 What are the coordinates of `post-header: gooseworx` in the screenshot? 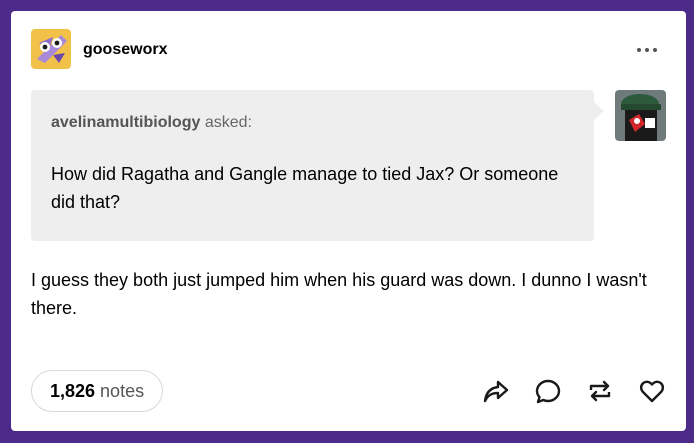 It's located at (348, 50).